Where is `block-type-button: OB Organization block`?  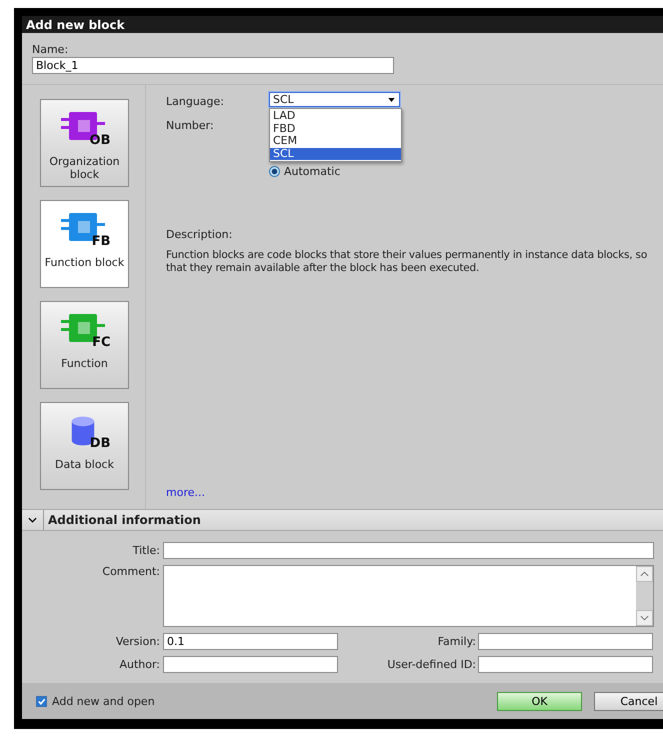 block-type-button: OB Organization block is located at coordinates (84, 143).